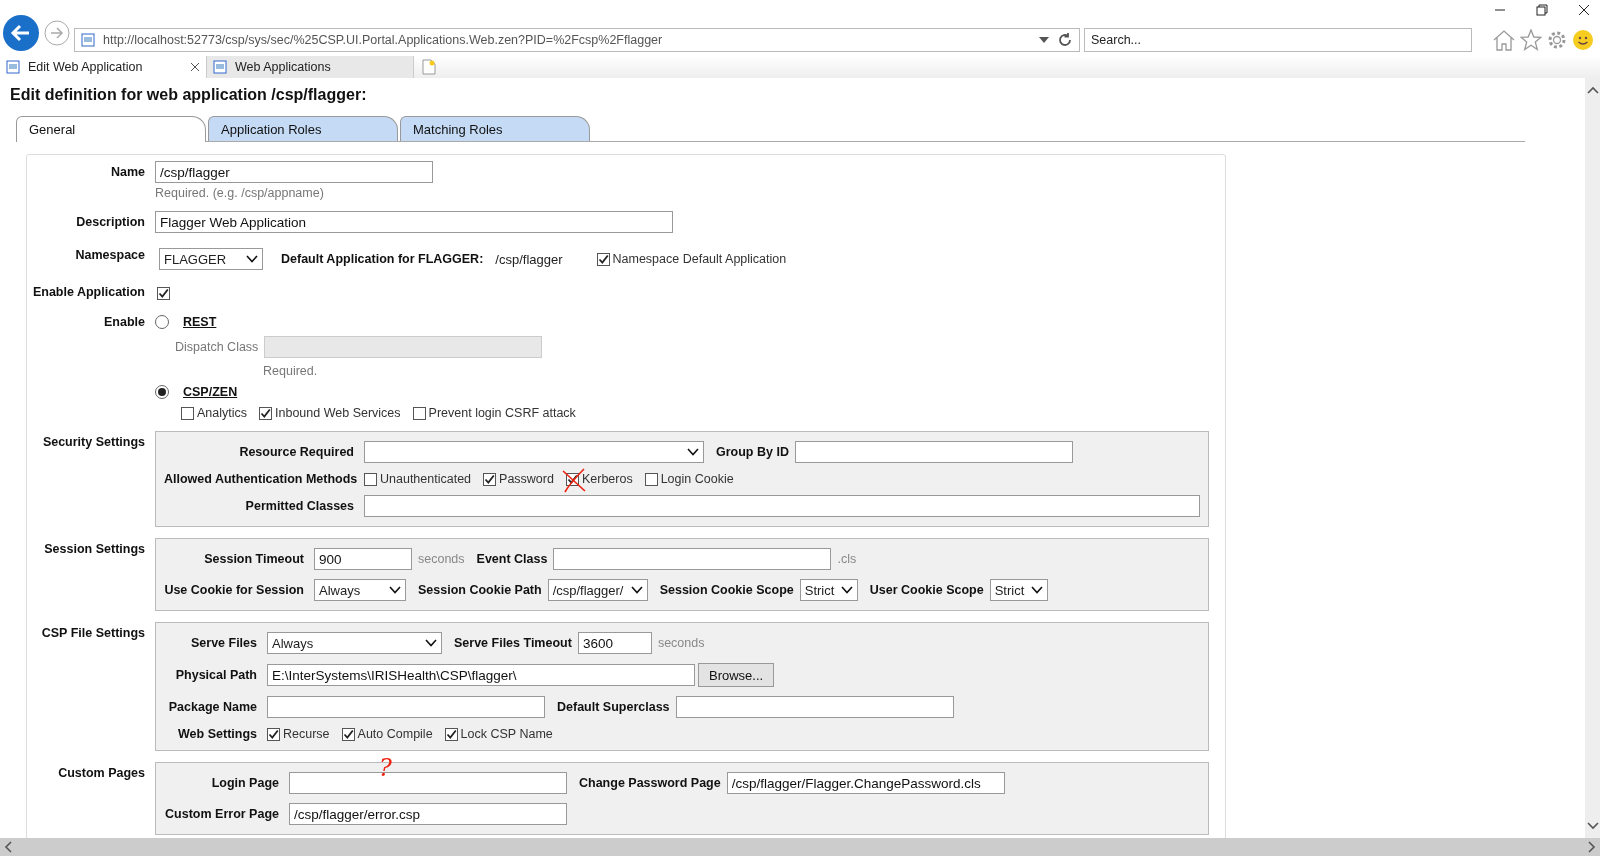 The height and width of the screenshot is (856, 1600). Describe the element at coordinates (607, 479) in the screenshot. I see `checkbox-label: Kerberos` at that location.